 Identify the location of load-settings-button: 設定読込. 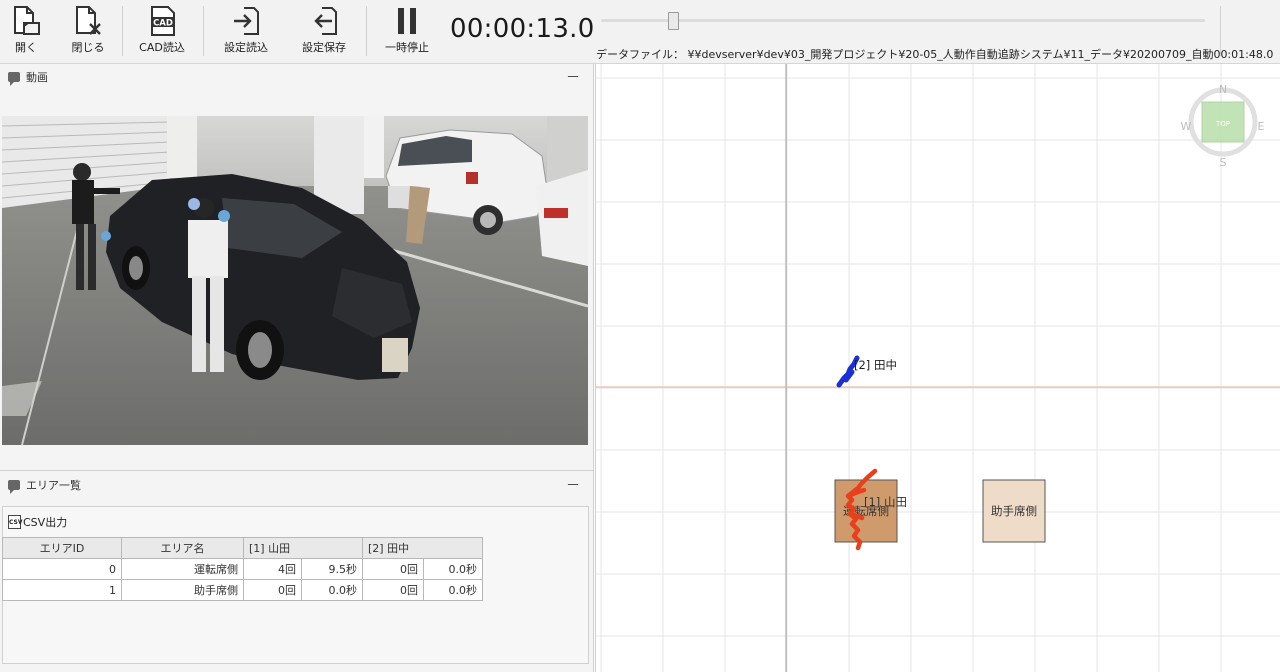
(246, 31).